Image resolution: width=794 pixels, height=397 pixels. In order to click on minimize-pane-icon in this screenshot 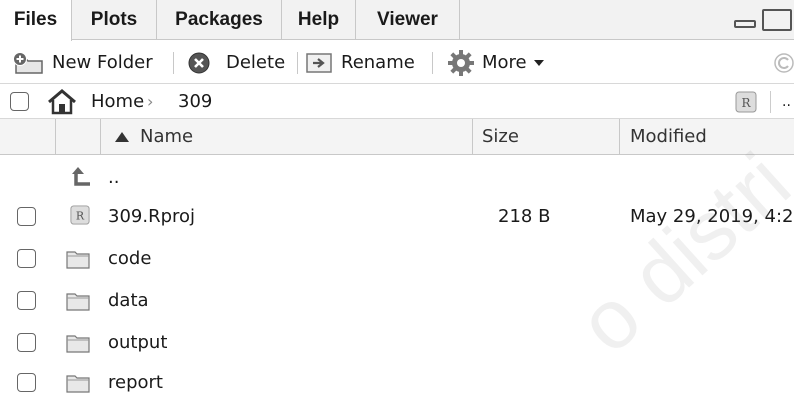, I will do `click(745, 24)`.